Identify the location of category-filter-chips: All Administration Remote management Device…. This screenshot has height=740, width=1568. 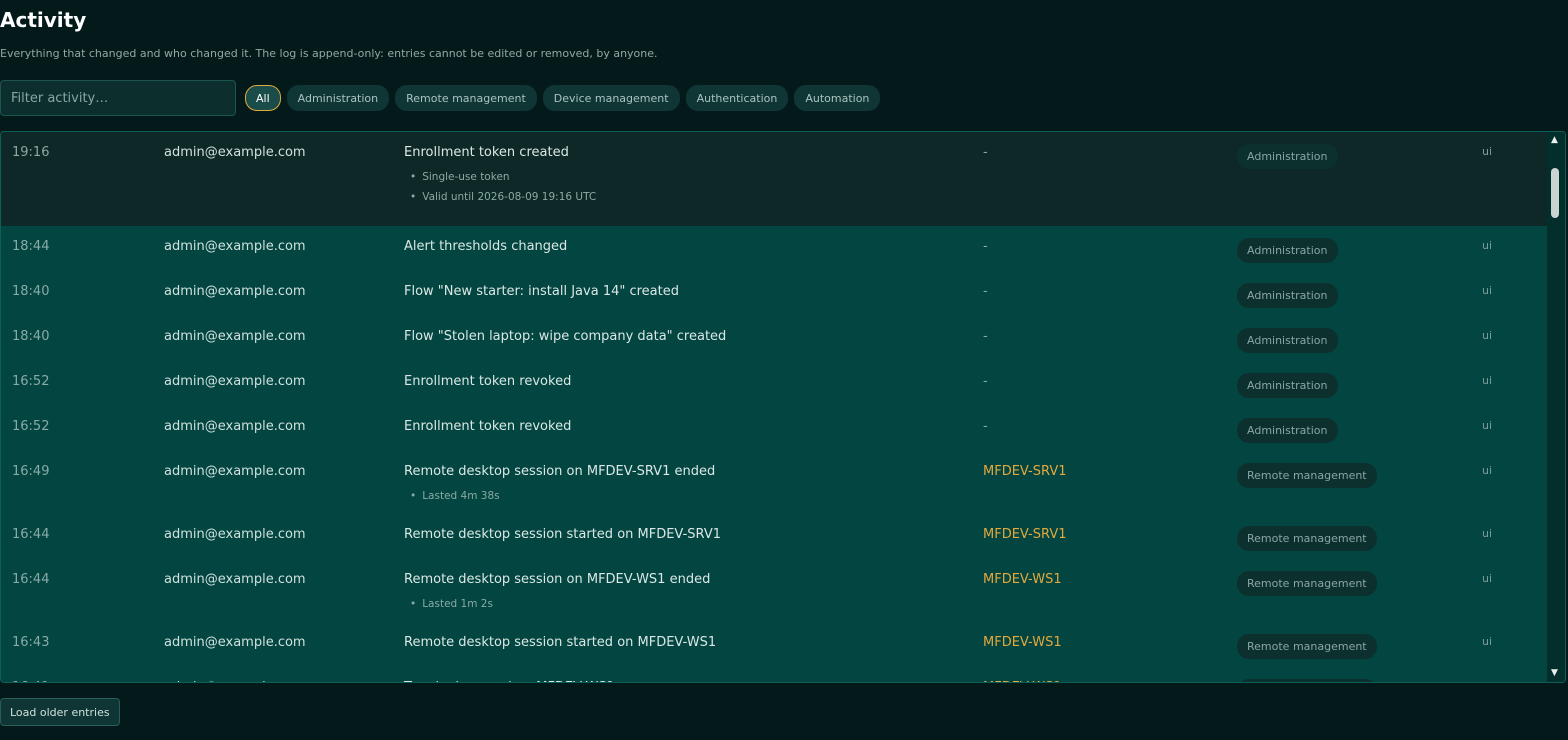
(563, 98).